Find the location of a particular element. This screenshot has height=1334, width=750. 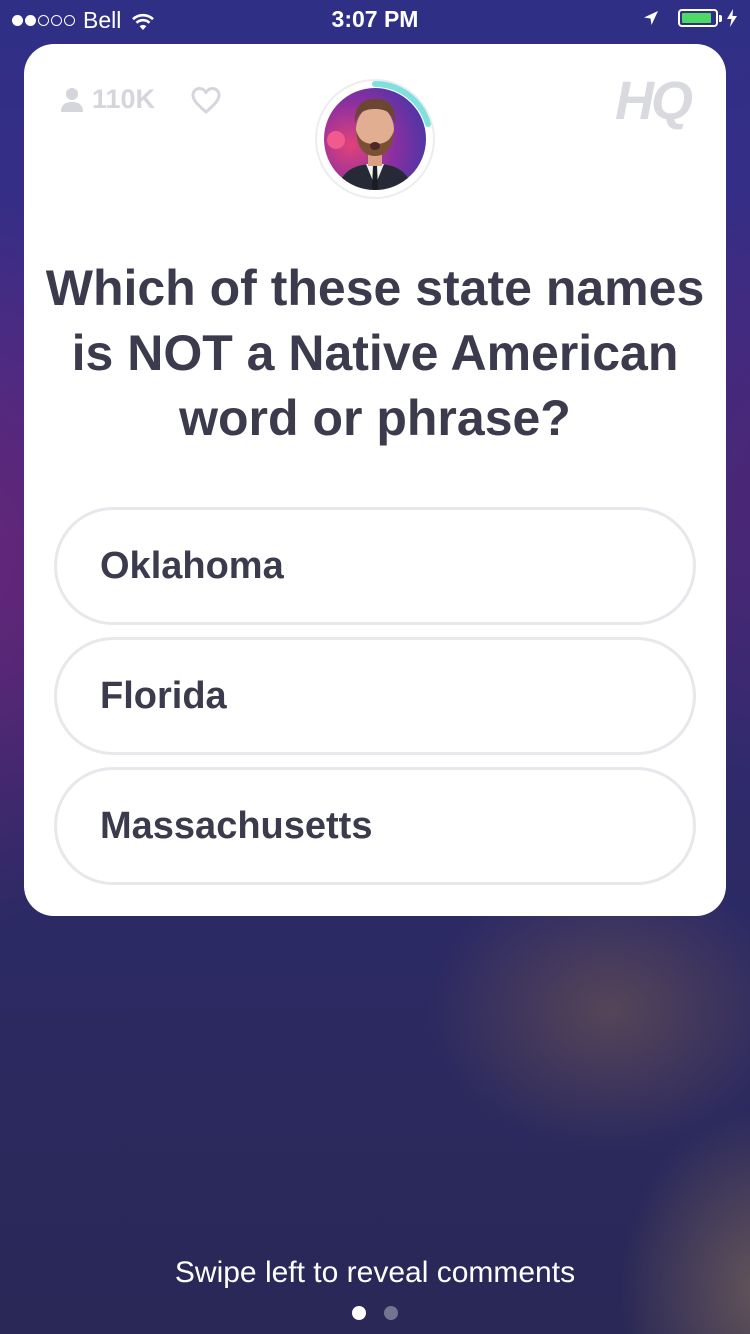

answer-option: Massachusetts is located at coordinates (375, 826).